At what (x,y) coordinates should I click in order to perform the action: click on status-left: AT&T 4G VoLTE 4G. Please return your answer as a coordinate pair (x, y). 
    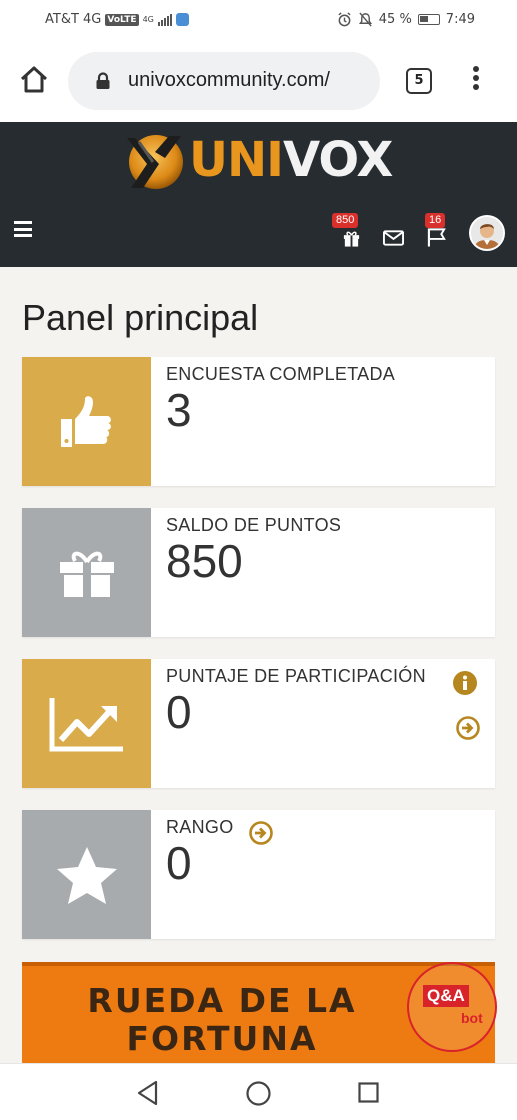
    Looking at the image, I should click on (117, 19).